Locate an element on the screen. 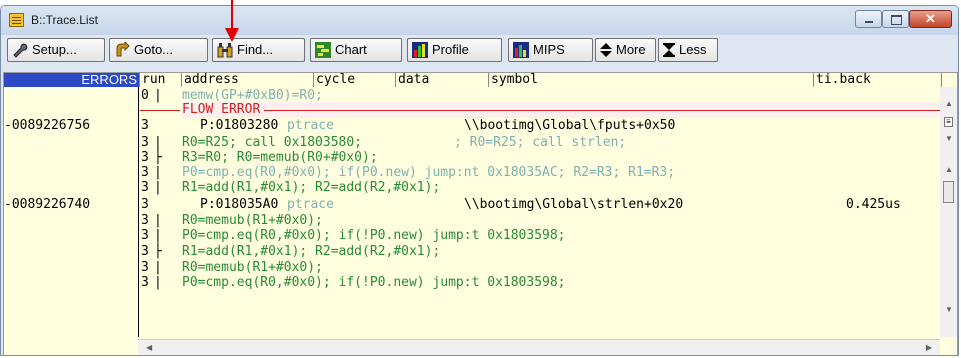  goto-icon is located at coordinates (123, 49).